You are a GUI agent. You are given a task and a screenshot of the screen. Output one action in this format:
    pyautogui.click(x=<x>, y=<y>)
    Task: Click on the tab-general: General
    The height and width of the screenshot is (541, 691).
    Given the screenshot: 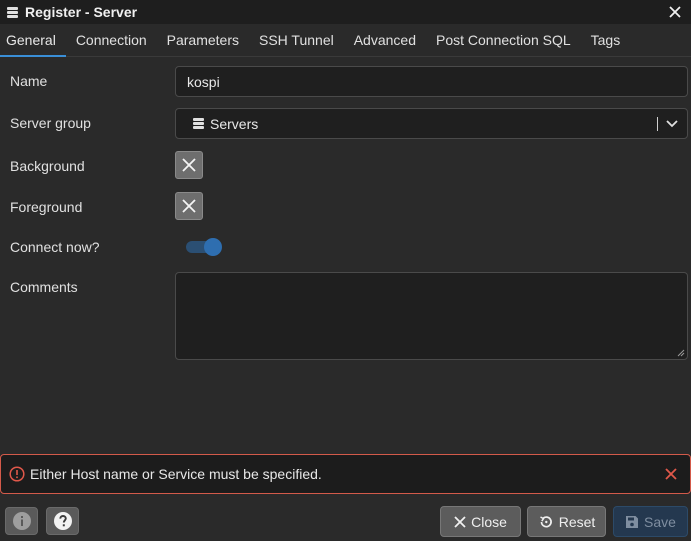 What is the action you would take?
    pyautogui.click(x=33, y=40)
    